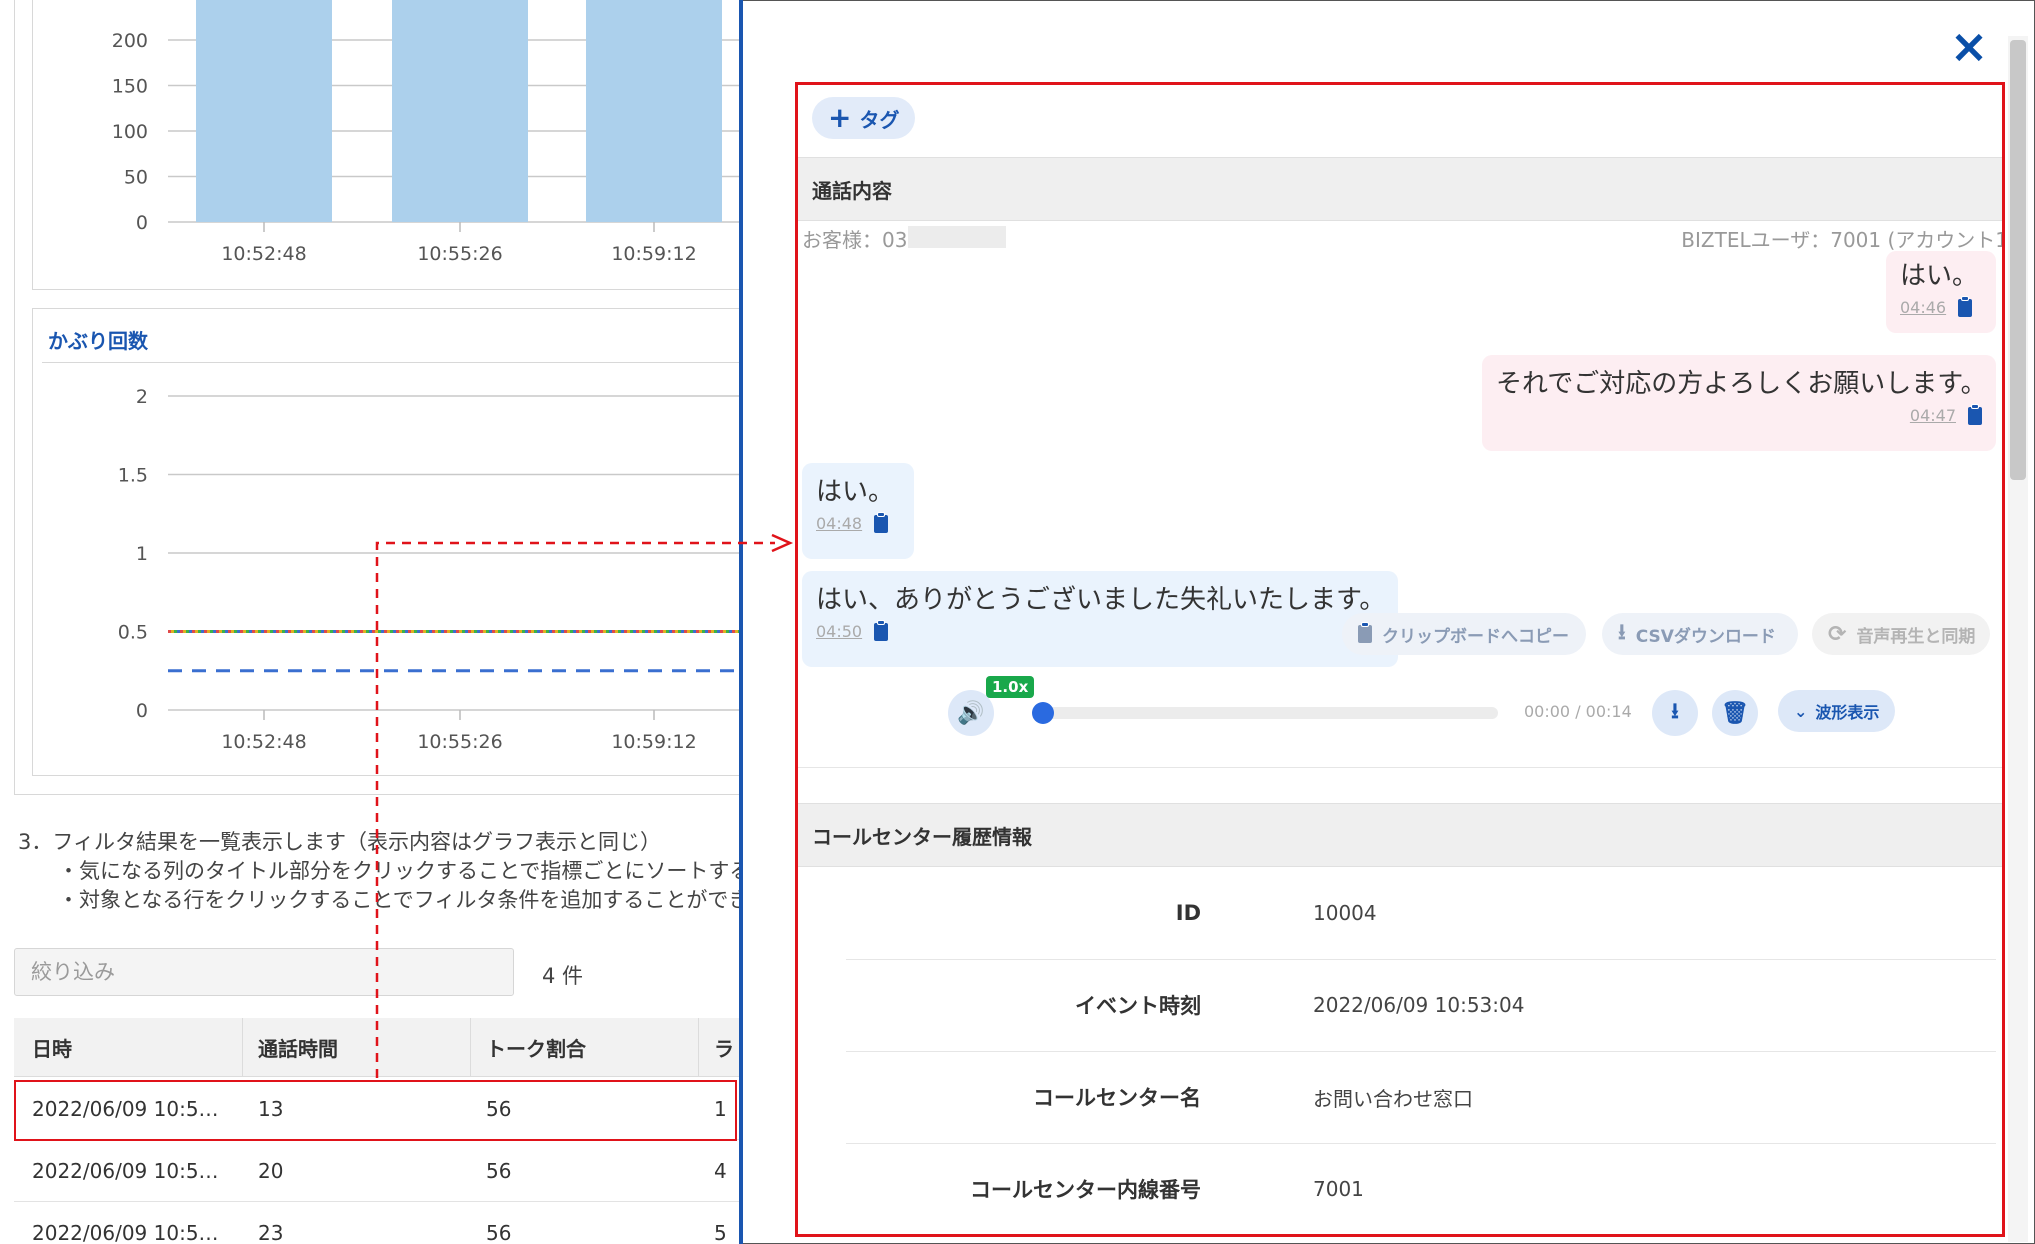 The image size is (2035, 1244). What do you see at coordinates (1941, 292) in the screenshot?
I see `message-bubble: はい。 04:46` at bounding box center [1941, 292].